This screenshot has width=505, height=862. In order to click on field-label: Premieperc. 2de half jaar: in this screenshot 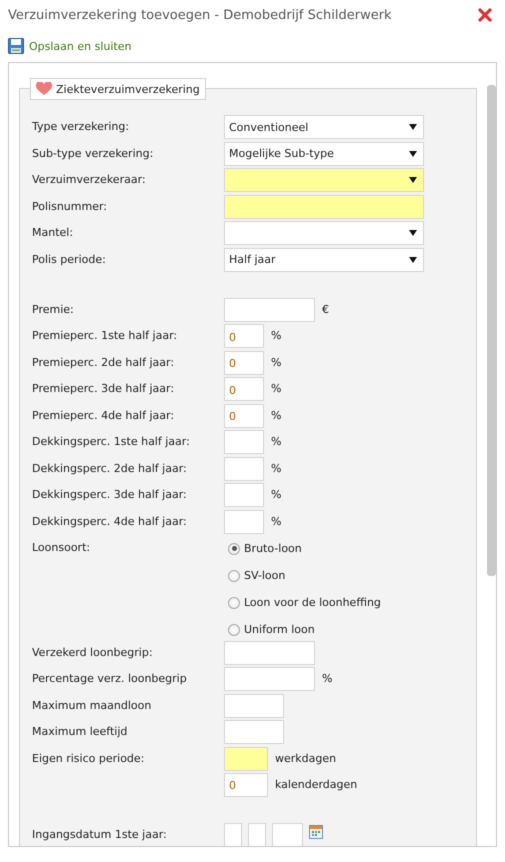, I will do `click(104, 362)`.